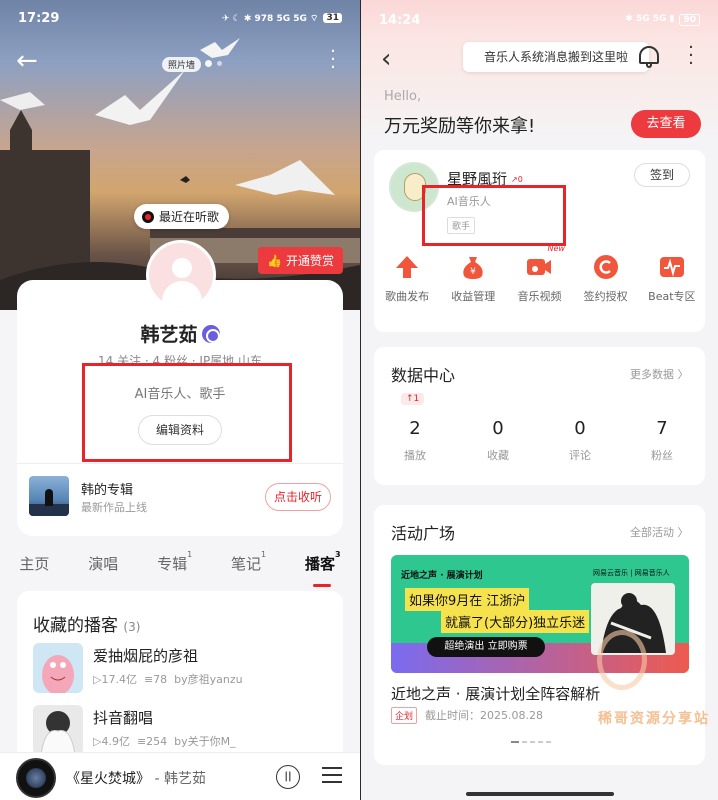 The height and width of the screenshot is (800, 718). I want to click on buy-ticket-button: 超绝演出 立即购票, so click(486, 647).